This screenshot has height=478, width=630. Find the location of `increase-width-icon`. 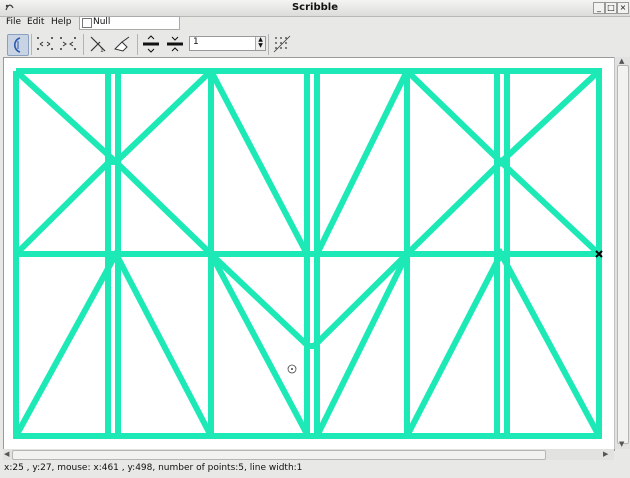

increase-width-icon is located at coordinates (151, 44).